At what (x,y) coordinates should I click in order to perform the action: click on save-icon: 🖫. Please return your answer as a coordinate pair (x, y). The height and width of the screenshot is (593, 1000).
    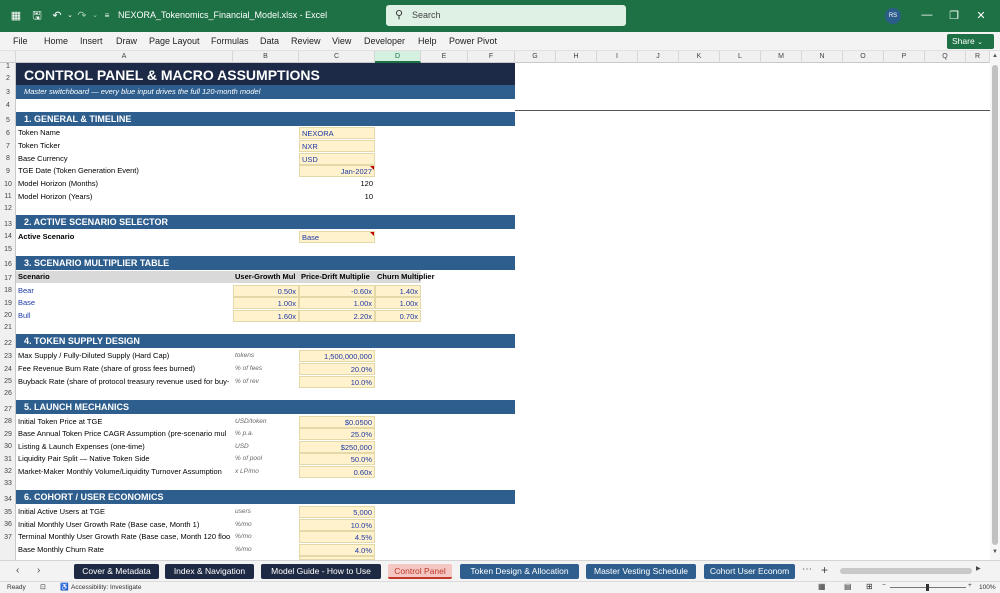
    Looking at the image, I should click on (37, 16).